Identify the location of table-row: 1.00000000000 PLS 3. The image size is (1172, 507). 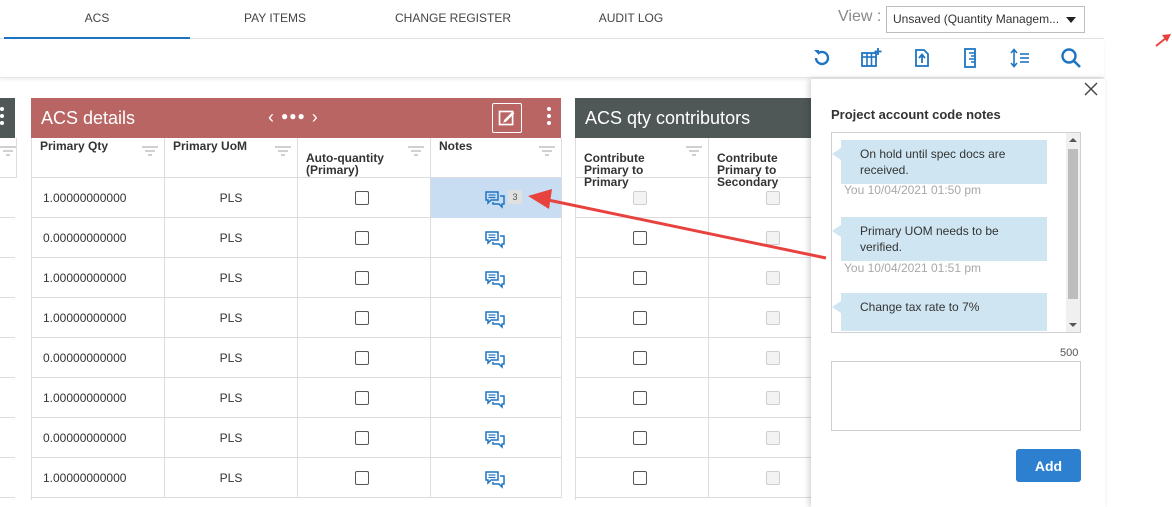
(297, 198).